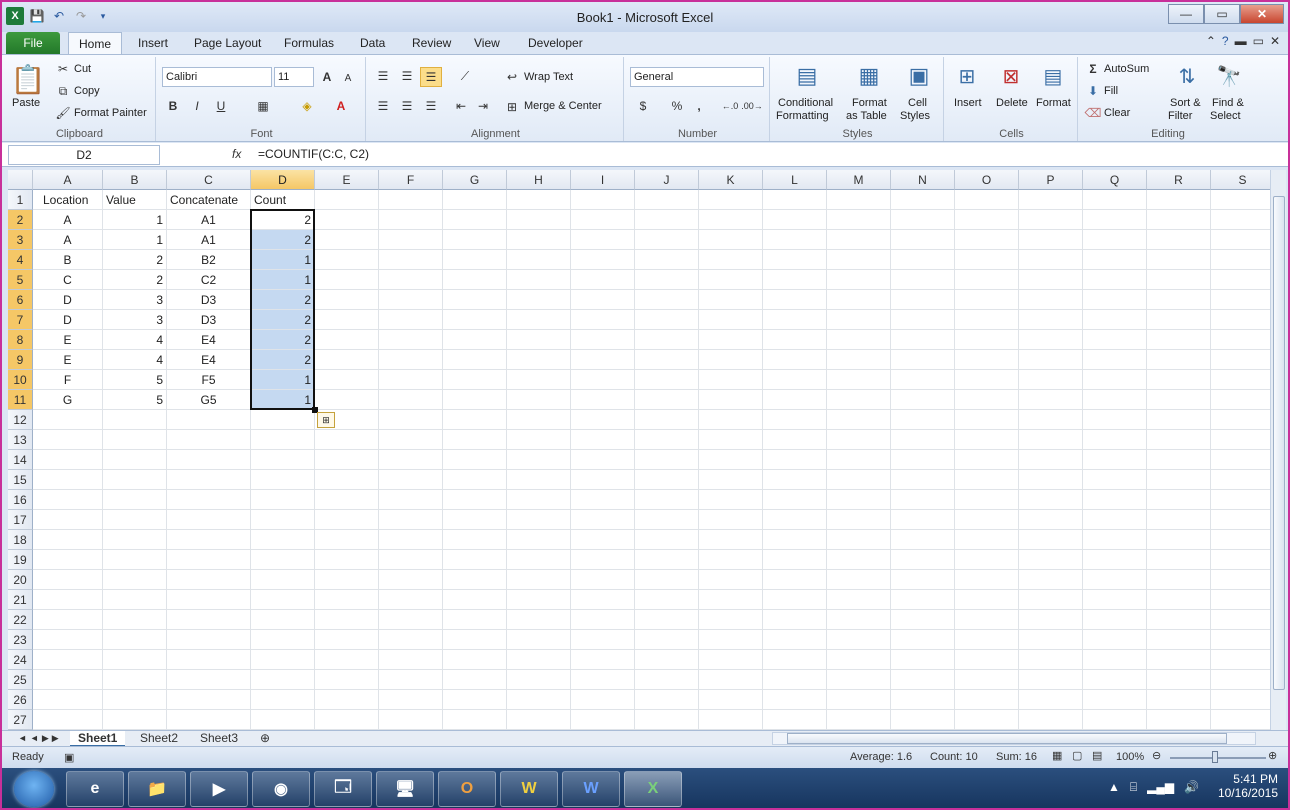 The image size is (1290, 810). Describe the element at coordinates (68, 500) in the screenshot. I see `cell-a16` at that location.